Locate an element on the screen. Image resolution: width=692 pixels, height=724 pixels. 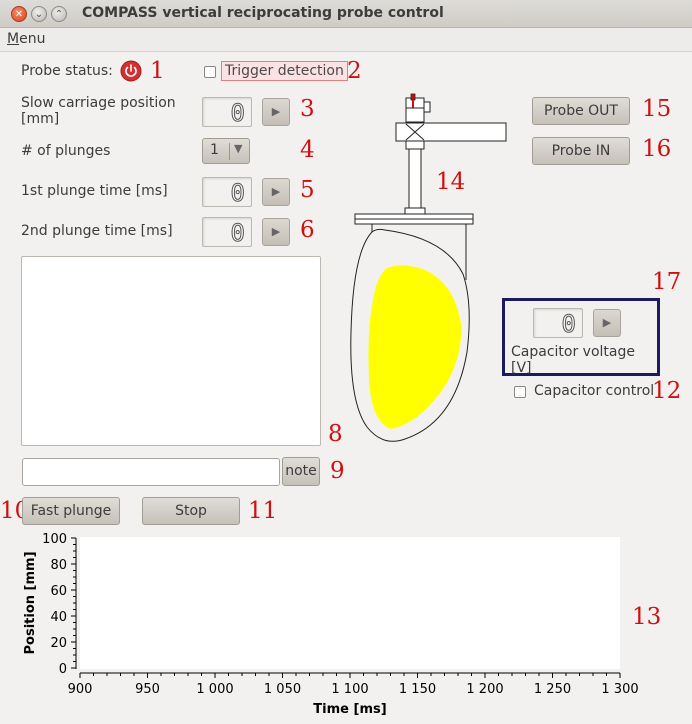
menu-label: enu is located at coordinates (32, 39).